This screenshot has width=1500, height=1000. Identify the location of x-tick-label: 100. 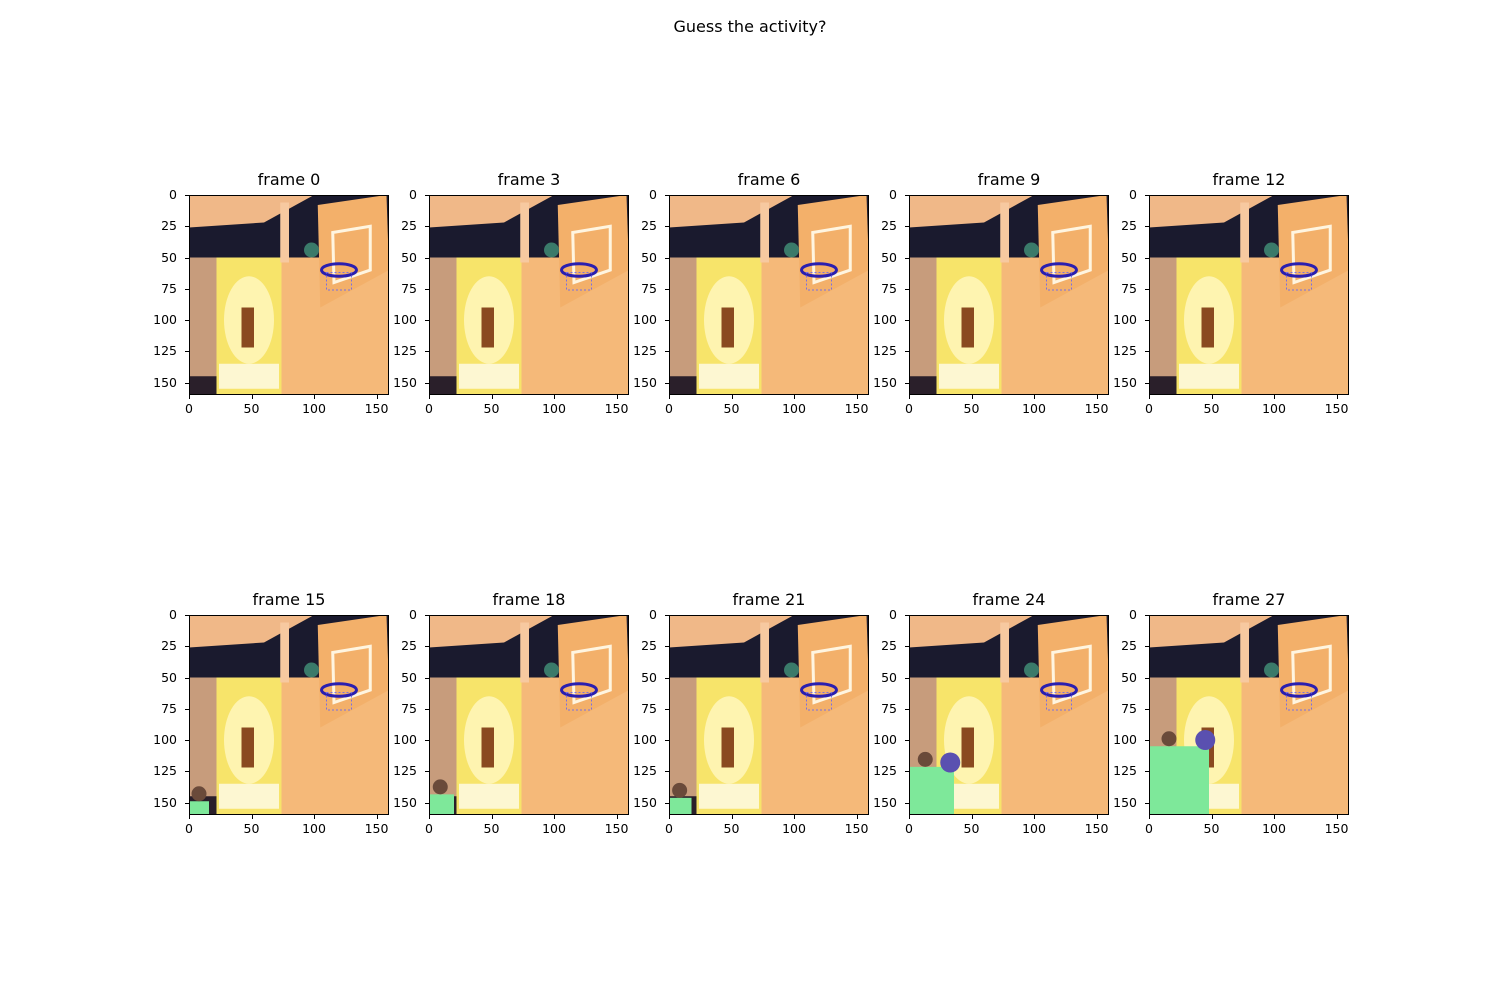
(554, 408).